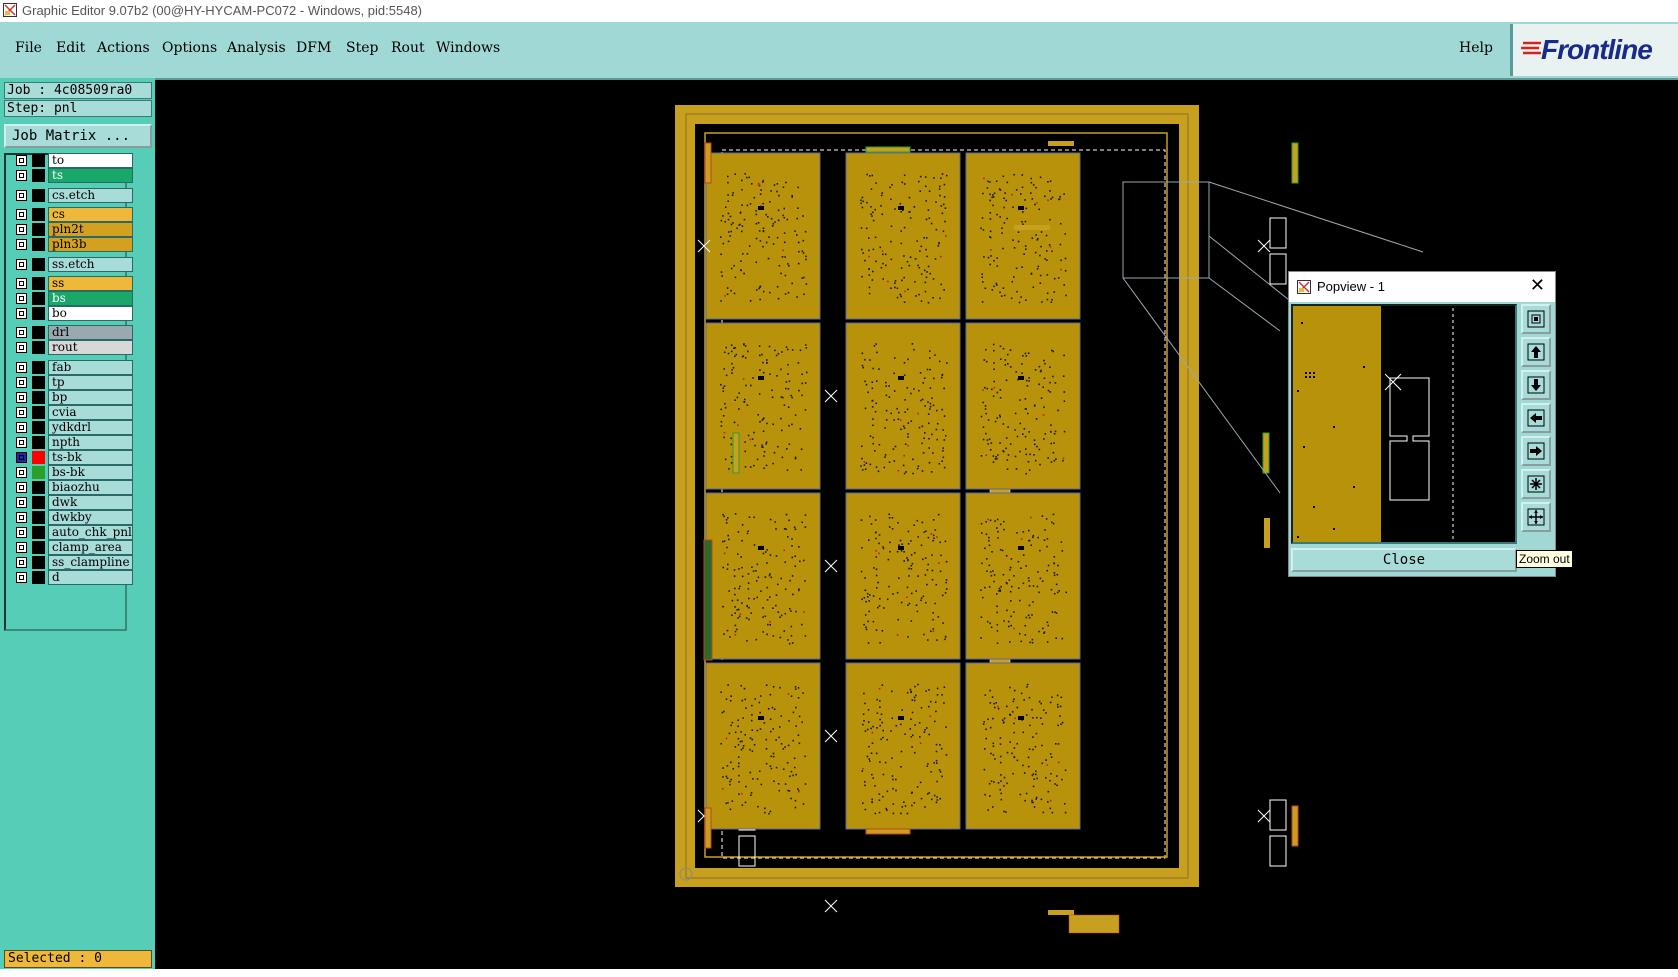  I want to click on layer-row-pln3b: pln3b, so click(71, 244).